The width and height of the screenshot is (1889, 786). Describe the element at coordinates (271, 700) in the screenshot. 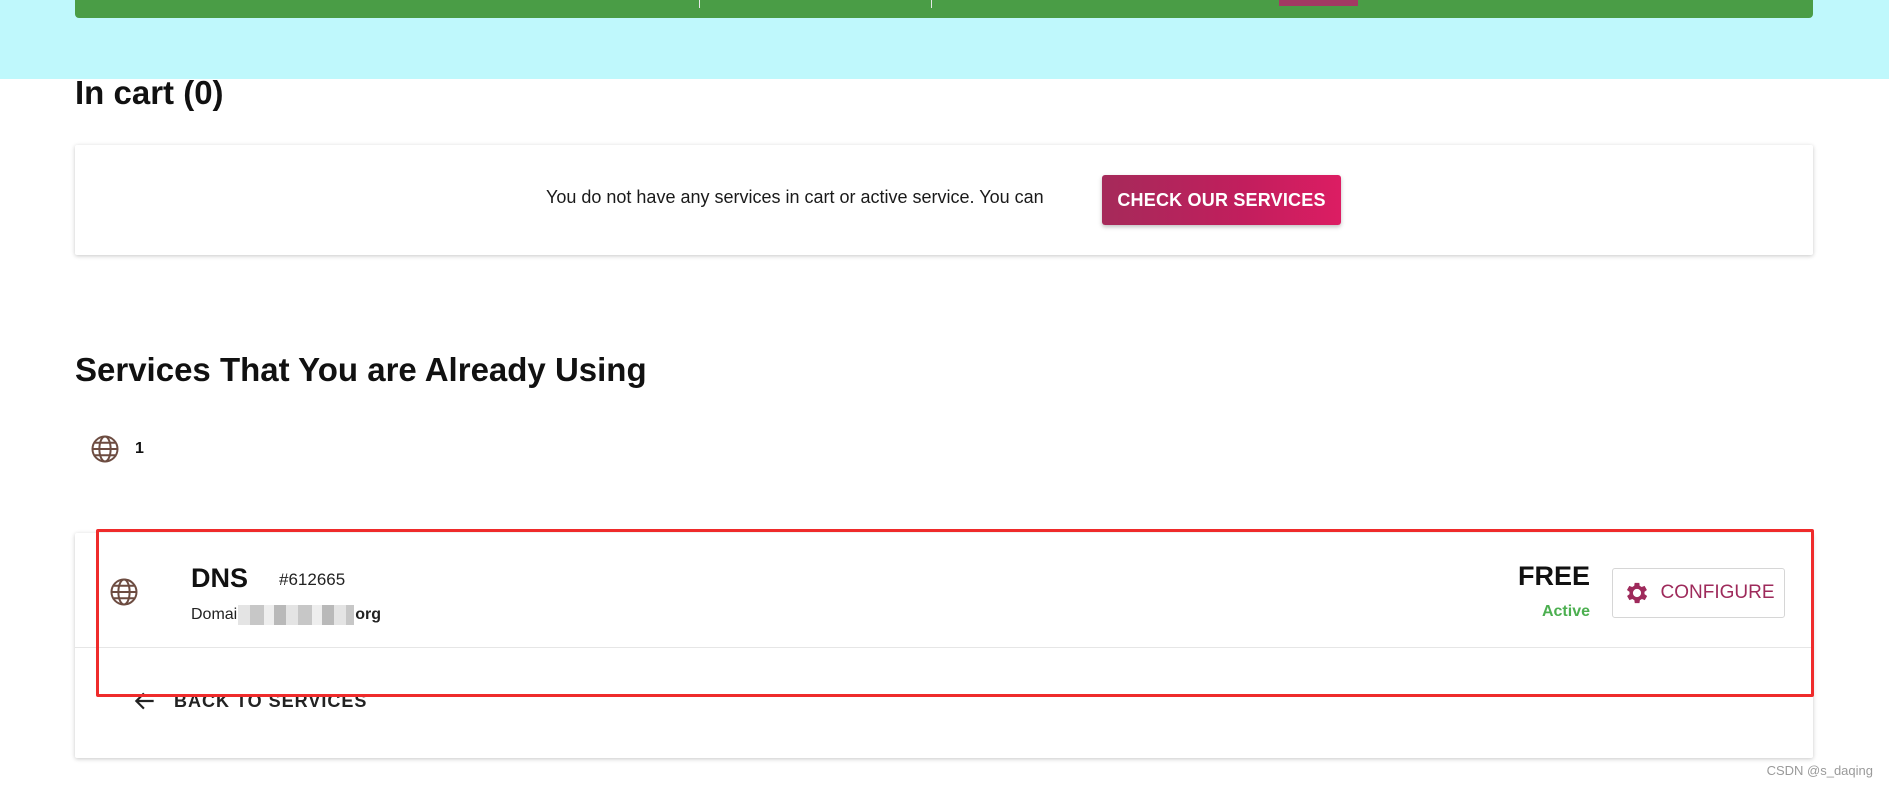

I see `back-label: BACK TO SERVICES` at that location.